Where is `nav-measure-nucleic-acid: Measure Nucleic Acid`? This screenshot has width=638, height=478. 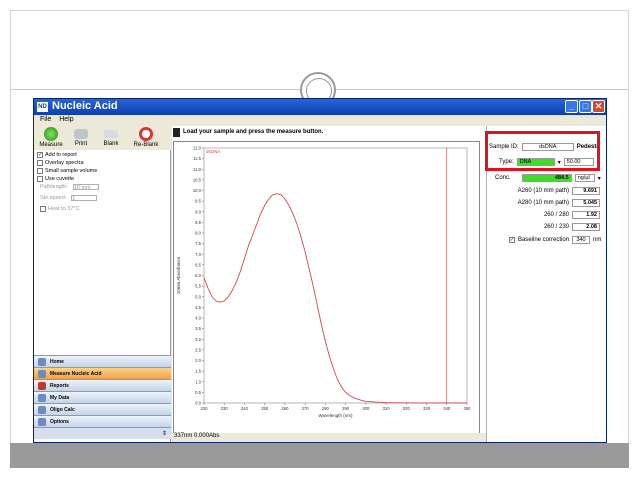
nav-measure-nucleic-acid: Measure Nucleic Acid is located at coordinates (102, 373).